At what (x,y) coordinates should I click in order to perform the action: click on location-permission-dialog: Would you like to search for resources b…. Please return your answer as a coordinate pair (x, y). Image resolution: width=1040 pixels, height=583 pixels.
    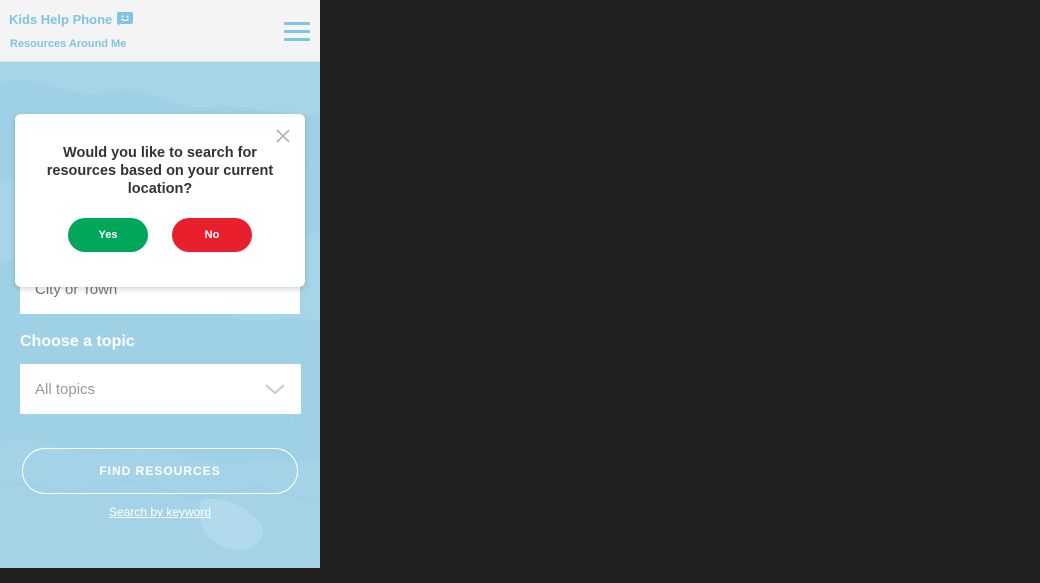
    Looking at the image, I should click on (160, 200).